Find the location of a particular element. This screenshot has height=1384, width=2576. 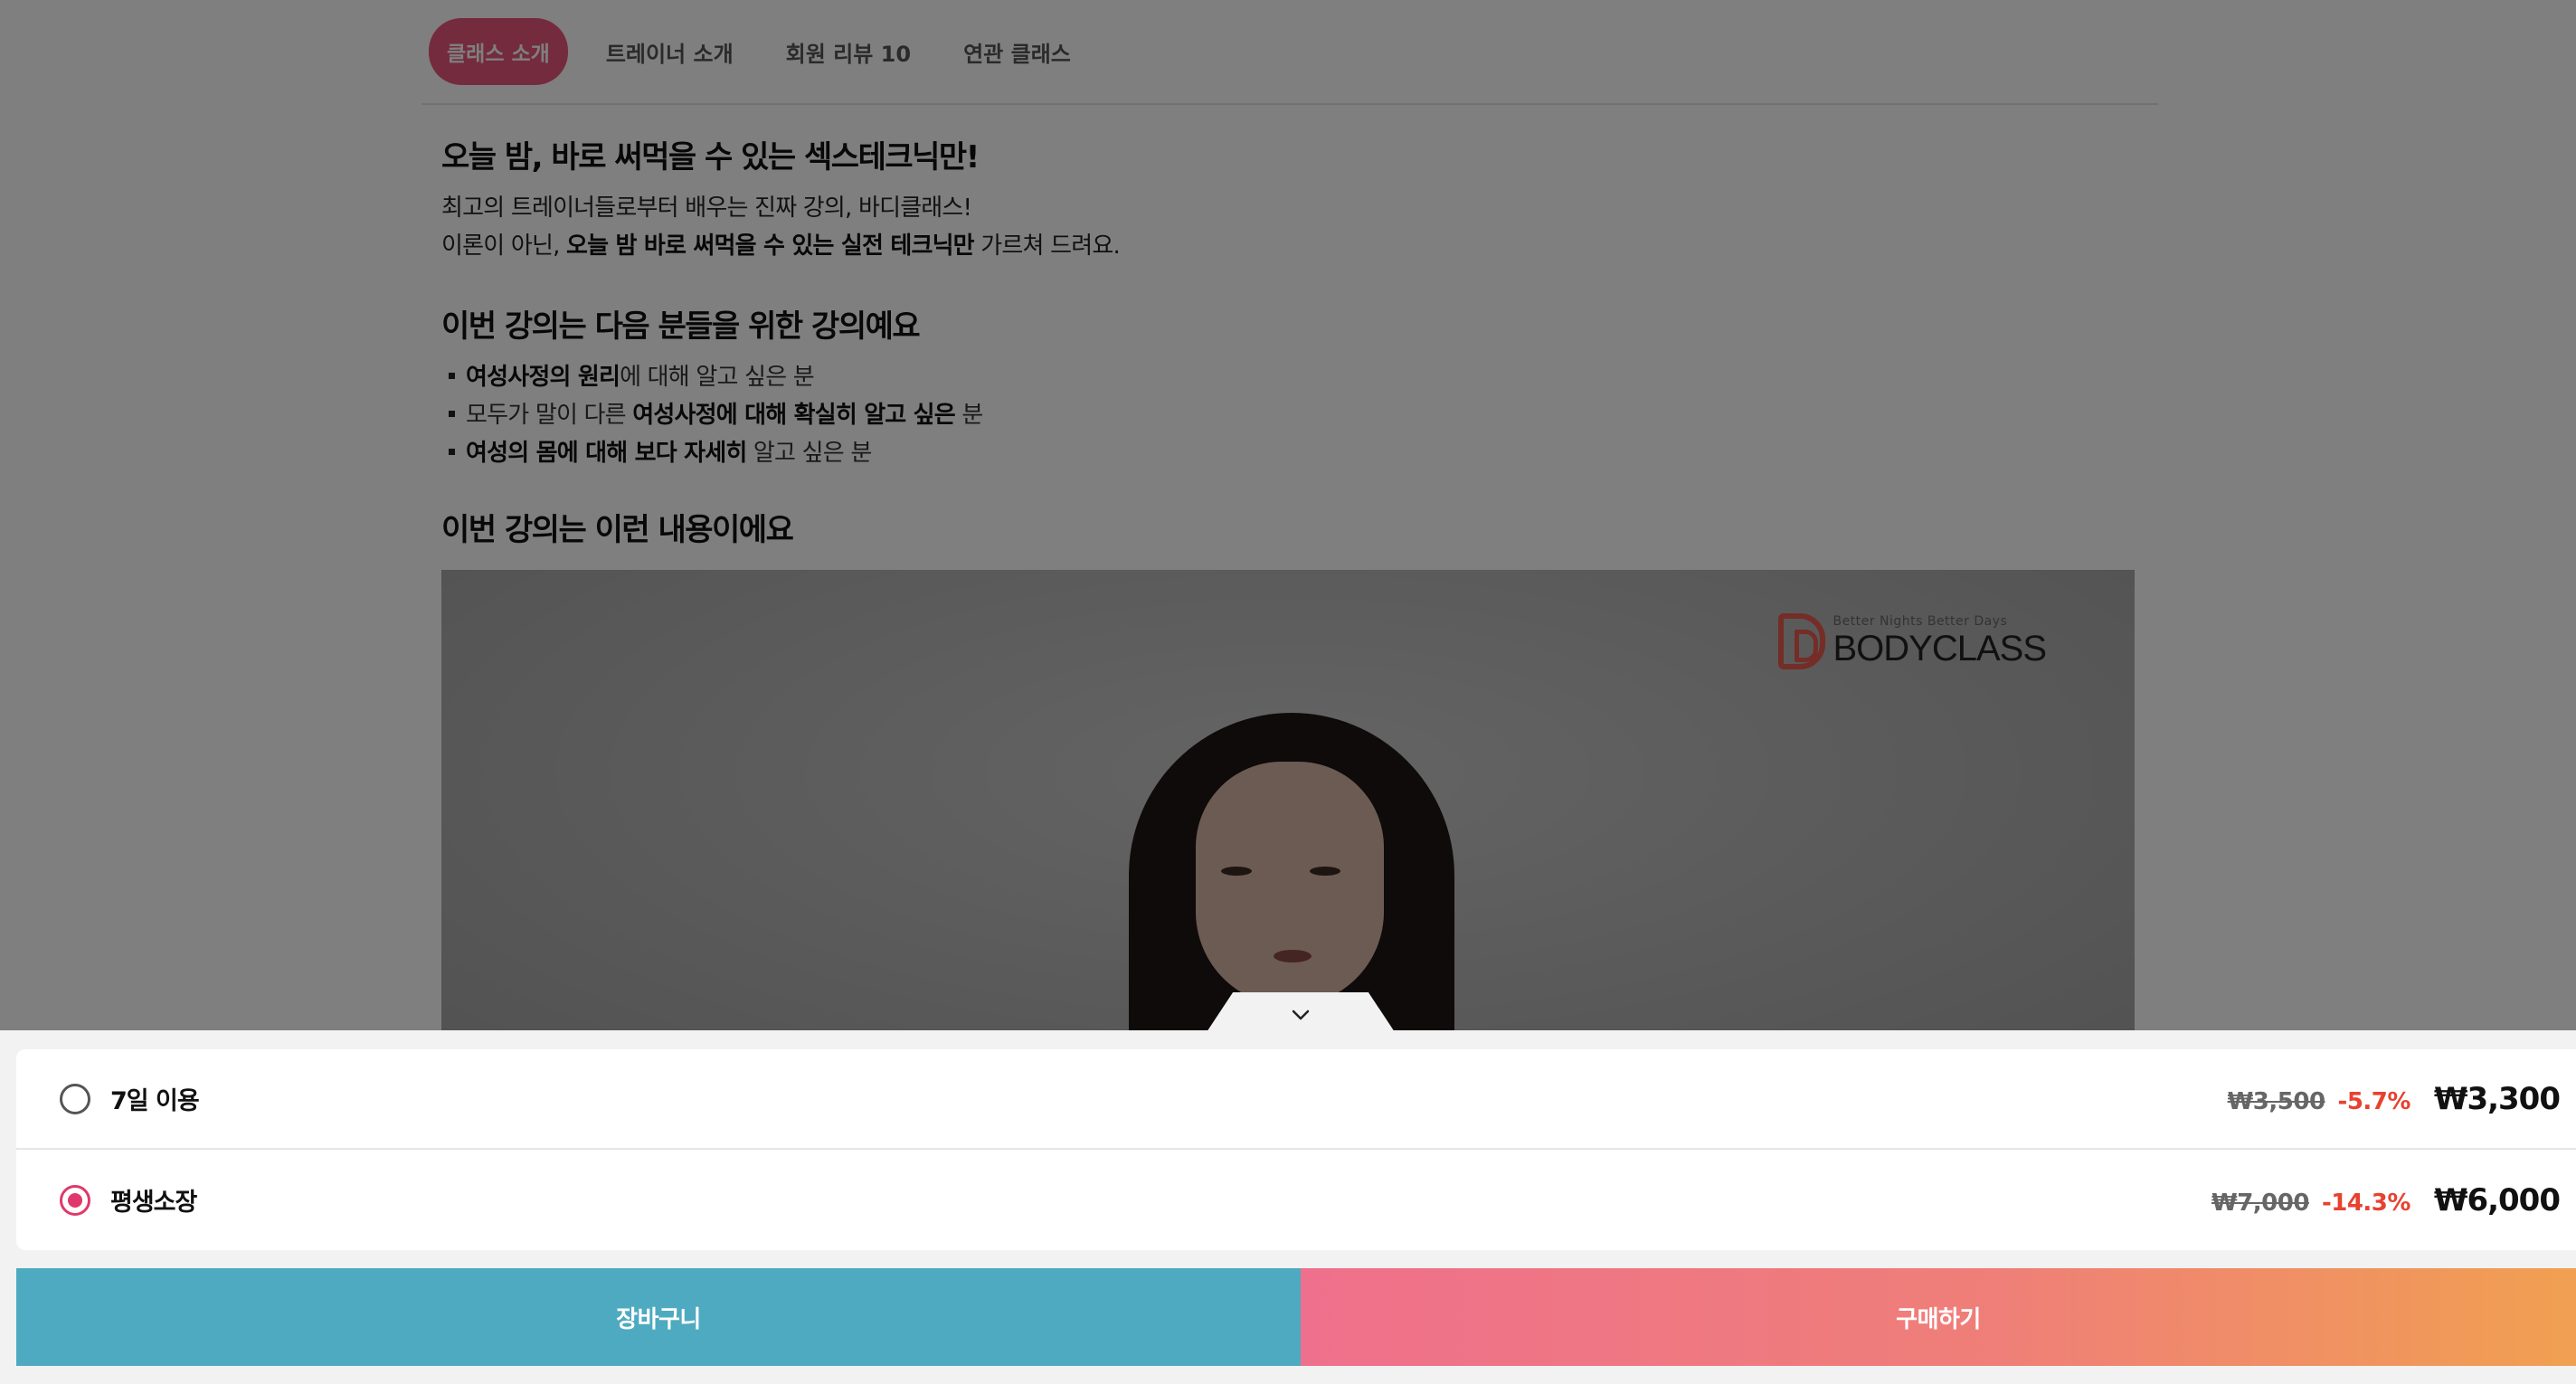

option-price: ₩7,000 -14.3% ₩6,000 is located at coordinates (2386, 1200).